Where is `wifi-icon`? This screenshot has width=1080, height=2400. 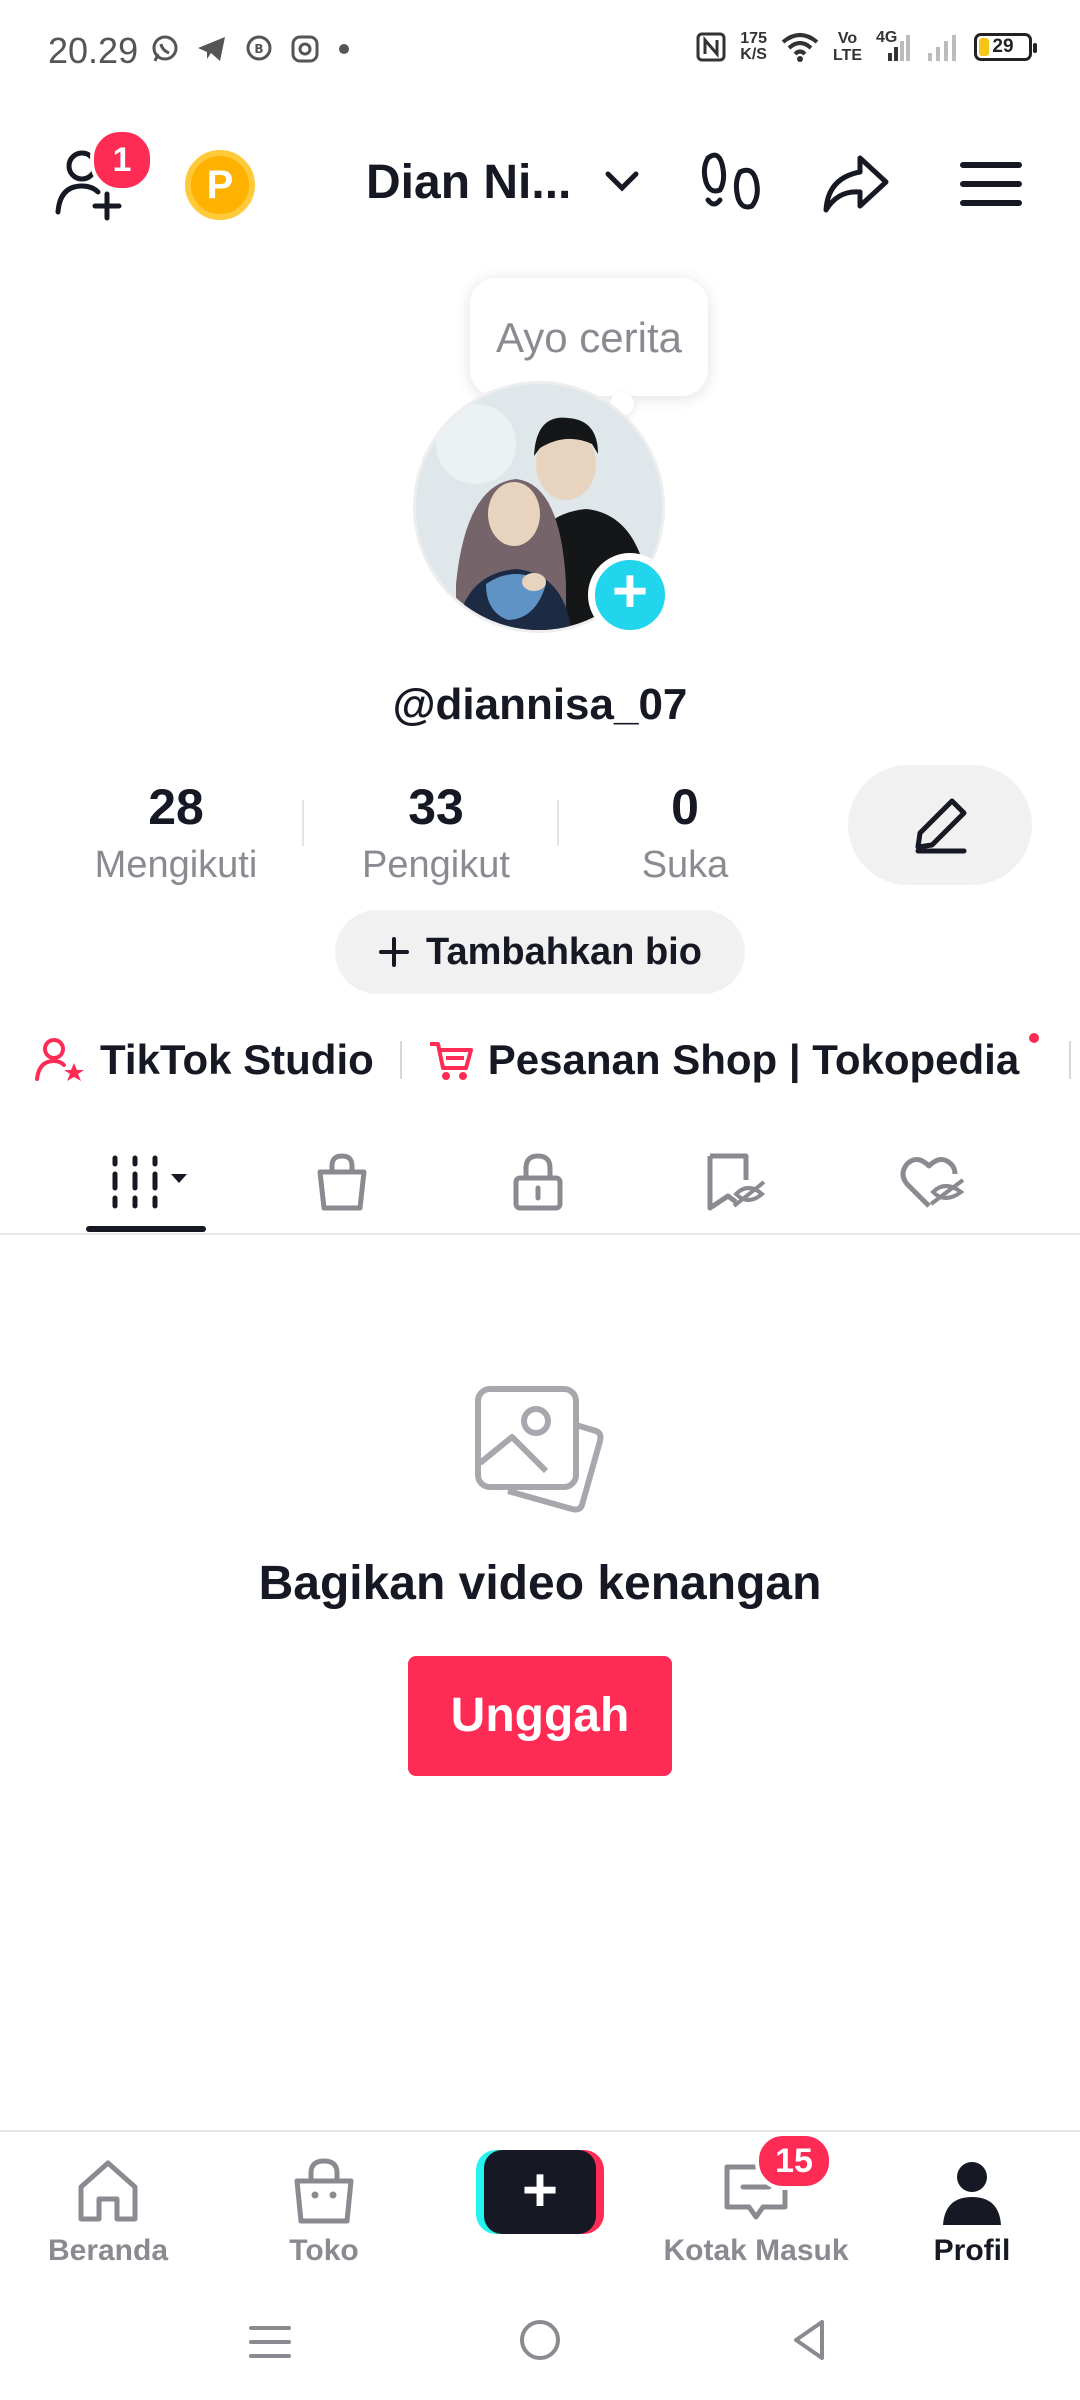
wifi-icon is located at coordinates (800, 47).